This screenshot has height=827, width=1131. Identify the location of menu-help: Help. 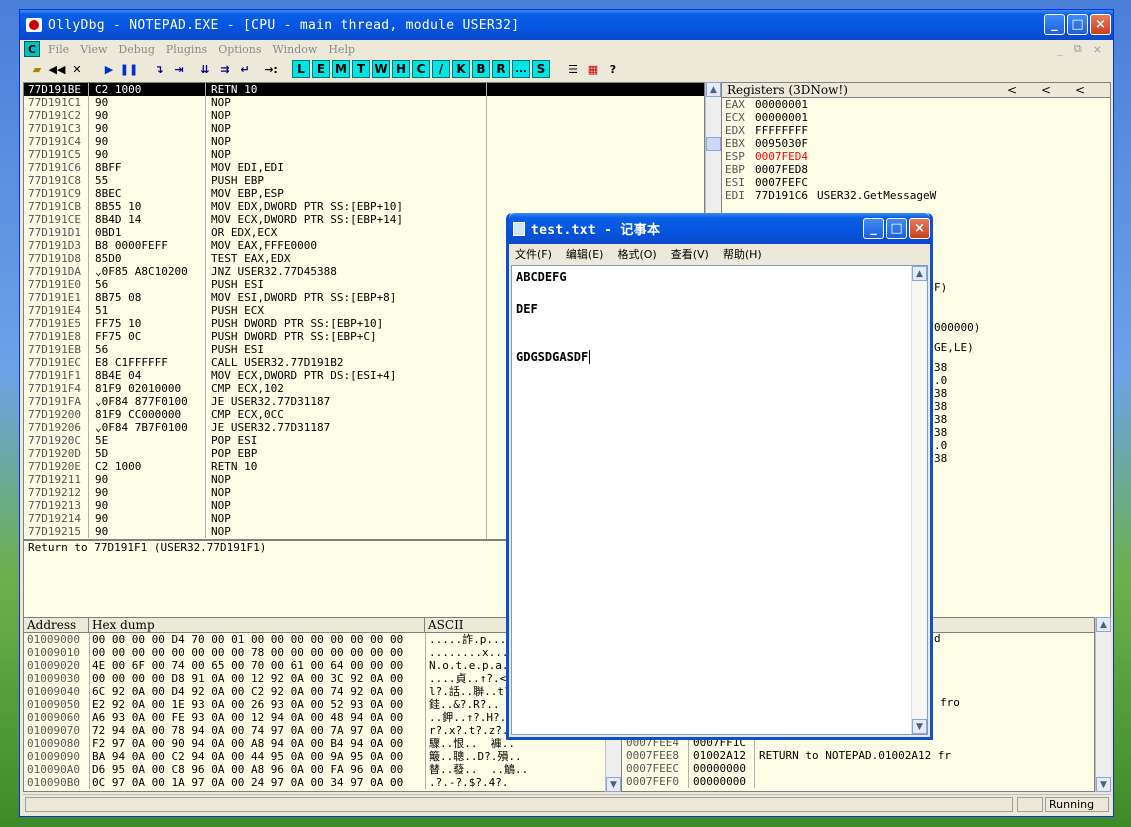
(341, 49).